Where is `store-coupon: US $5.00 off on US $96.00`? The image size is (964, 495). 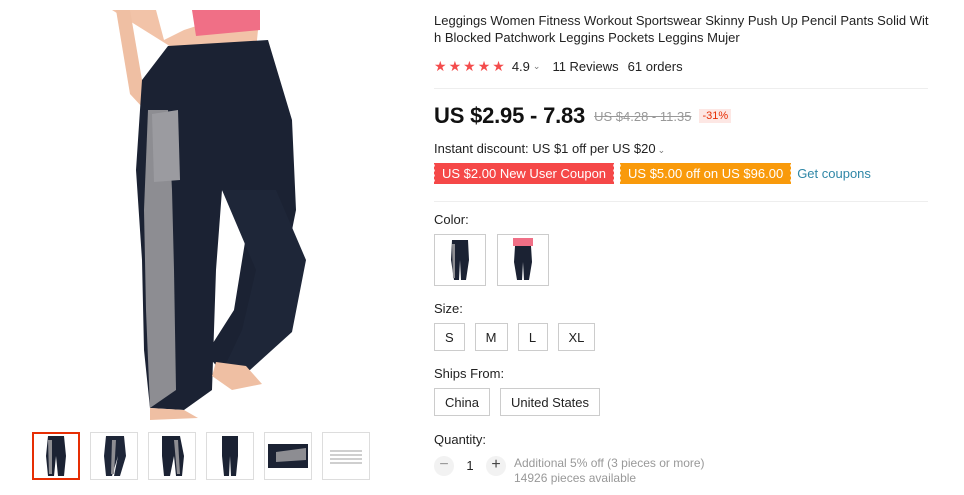 store-coupon: US $5.00 off on US $96.00 is located at coordinates (705, 173).